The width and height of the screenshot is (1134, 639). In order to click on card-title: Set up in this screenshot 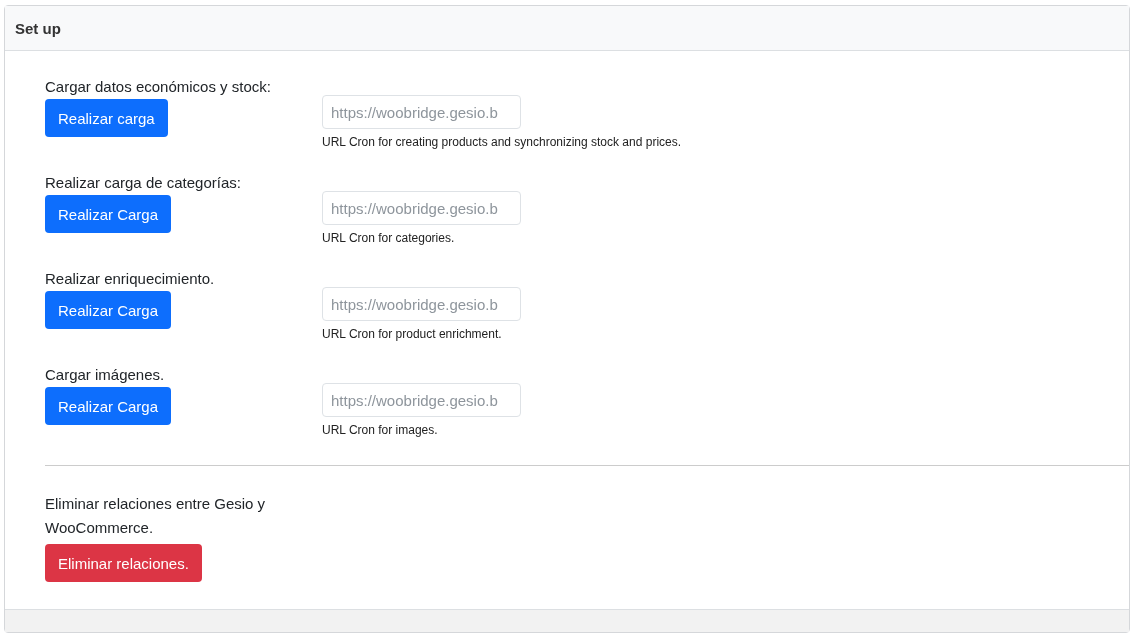, I will do `click(38, 28)`.